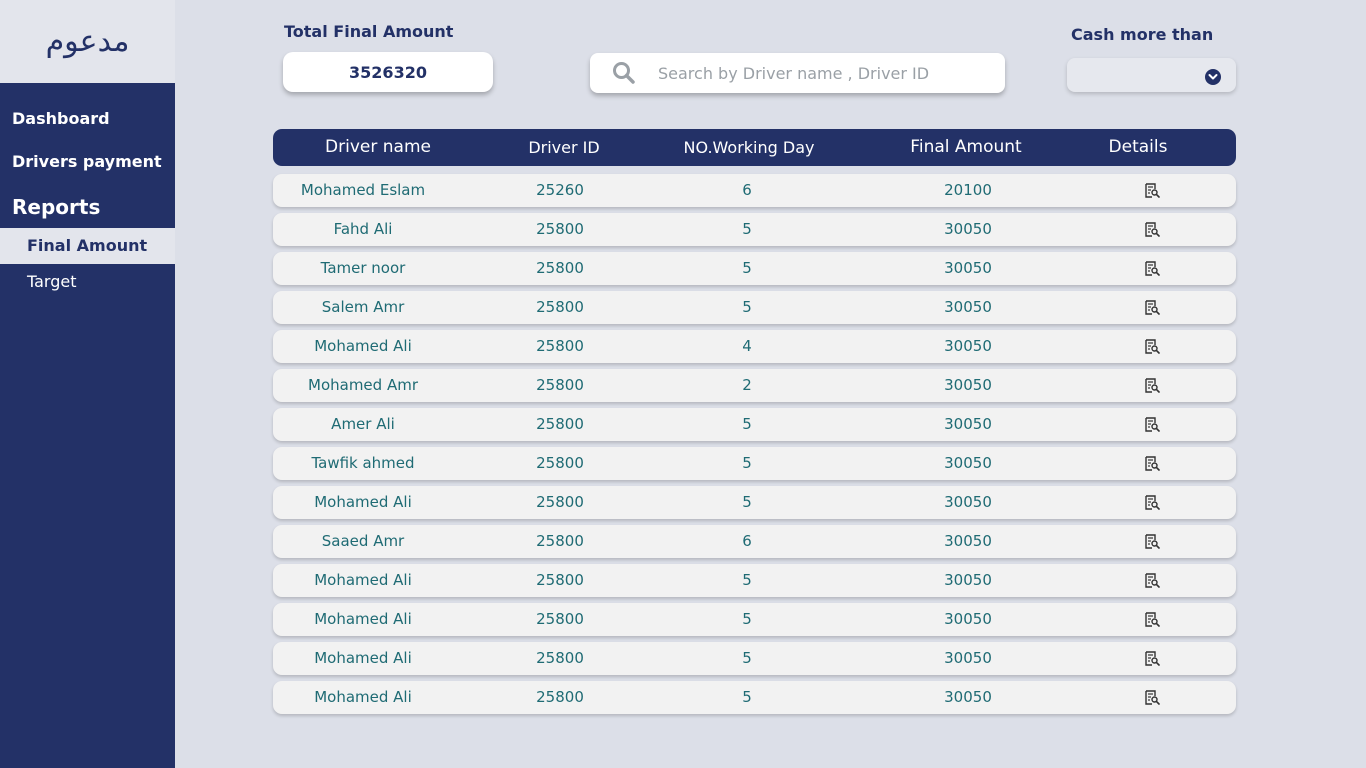 This screenshot has height=768, width=1366. Describe the element at coordinates (1138, 147) in the screenshot. I see `column-header-details: Details` at that location.